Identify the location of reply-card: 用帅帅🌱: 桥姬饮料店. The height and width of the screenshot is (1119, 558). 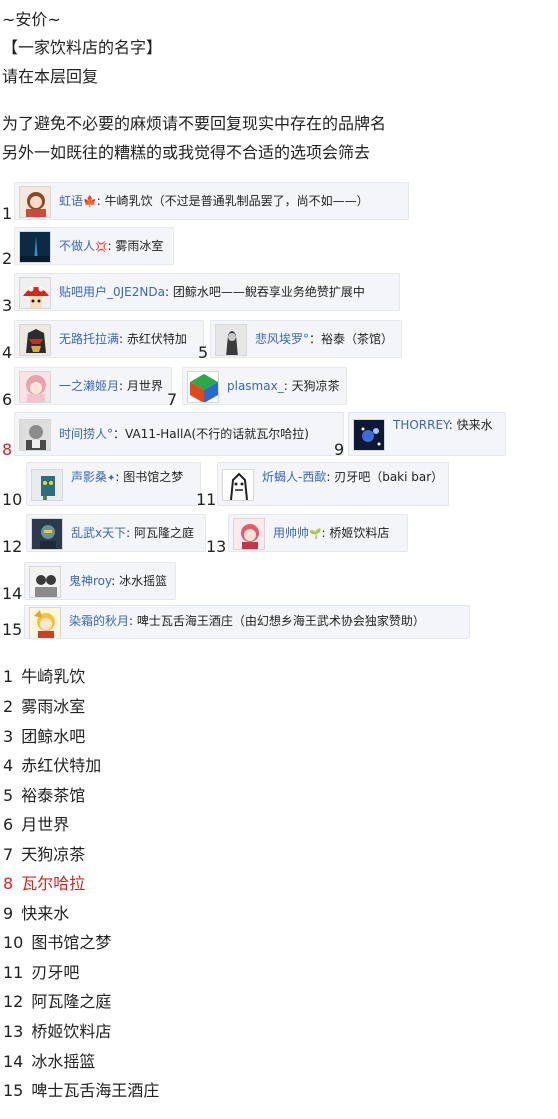
(318, 533).